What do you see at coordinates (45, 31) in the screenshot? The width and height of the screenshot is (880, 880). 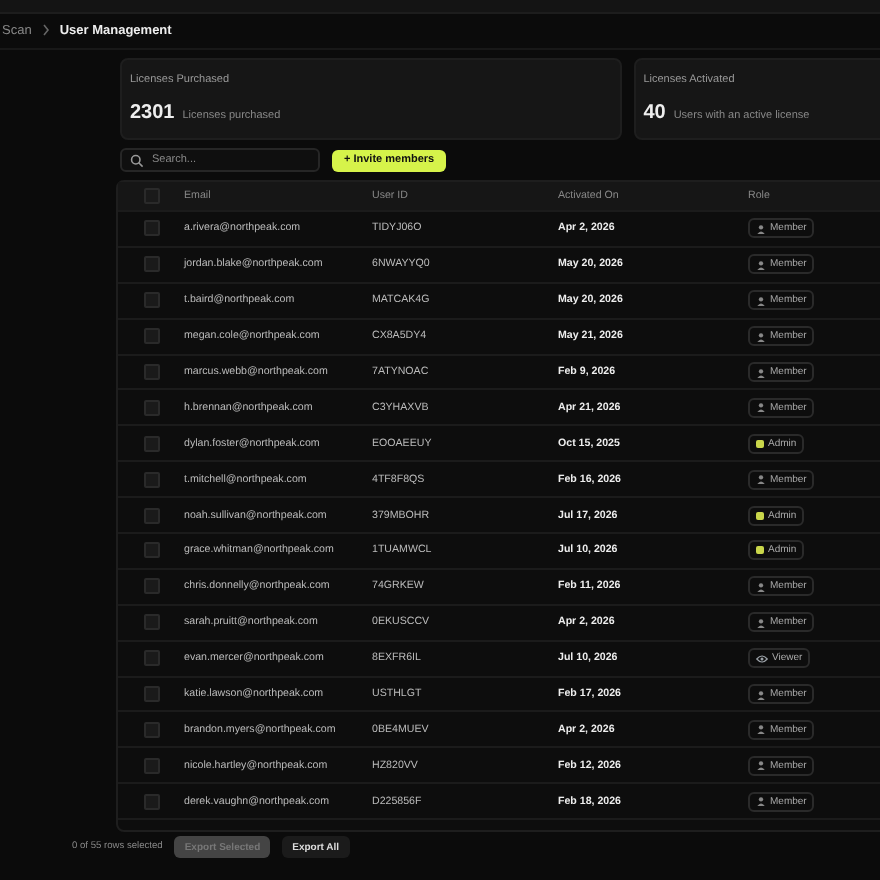 I see `breadcrumb-separator-icon` at bounding box center [45, 31].